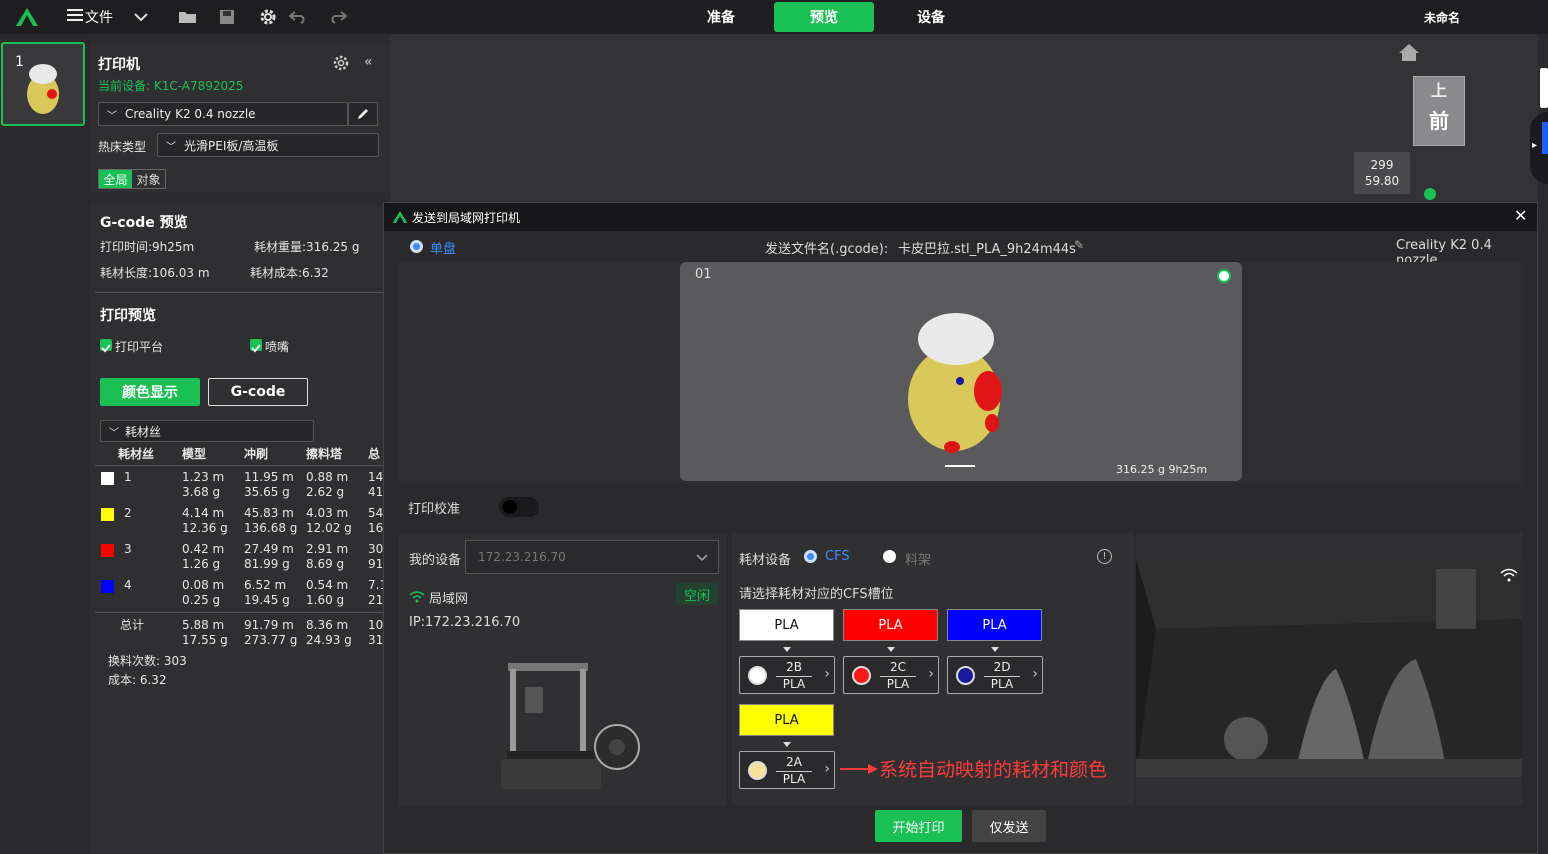  I want to click on scope-object: 对象, so click(148, 179).